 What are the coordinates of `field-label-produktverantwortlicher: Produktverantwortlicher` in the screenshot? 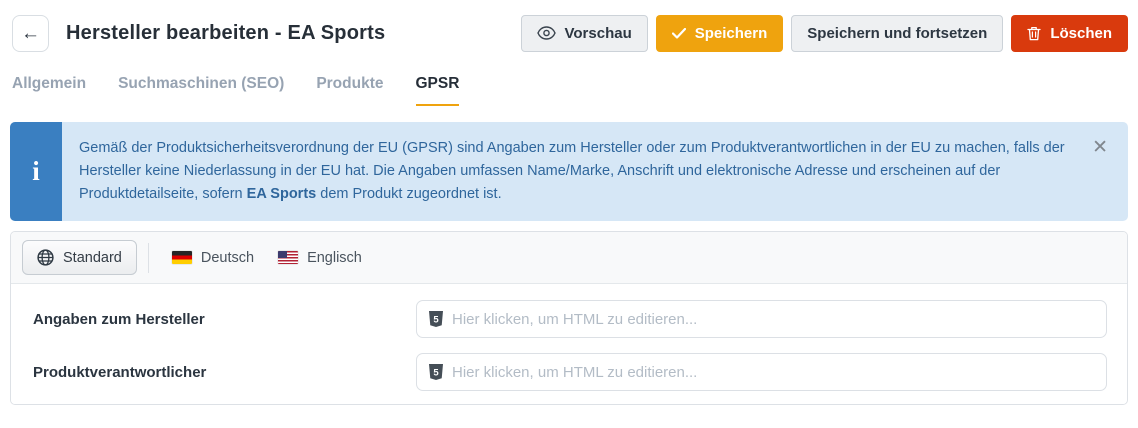 It's located at (120, 372).